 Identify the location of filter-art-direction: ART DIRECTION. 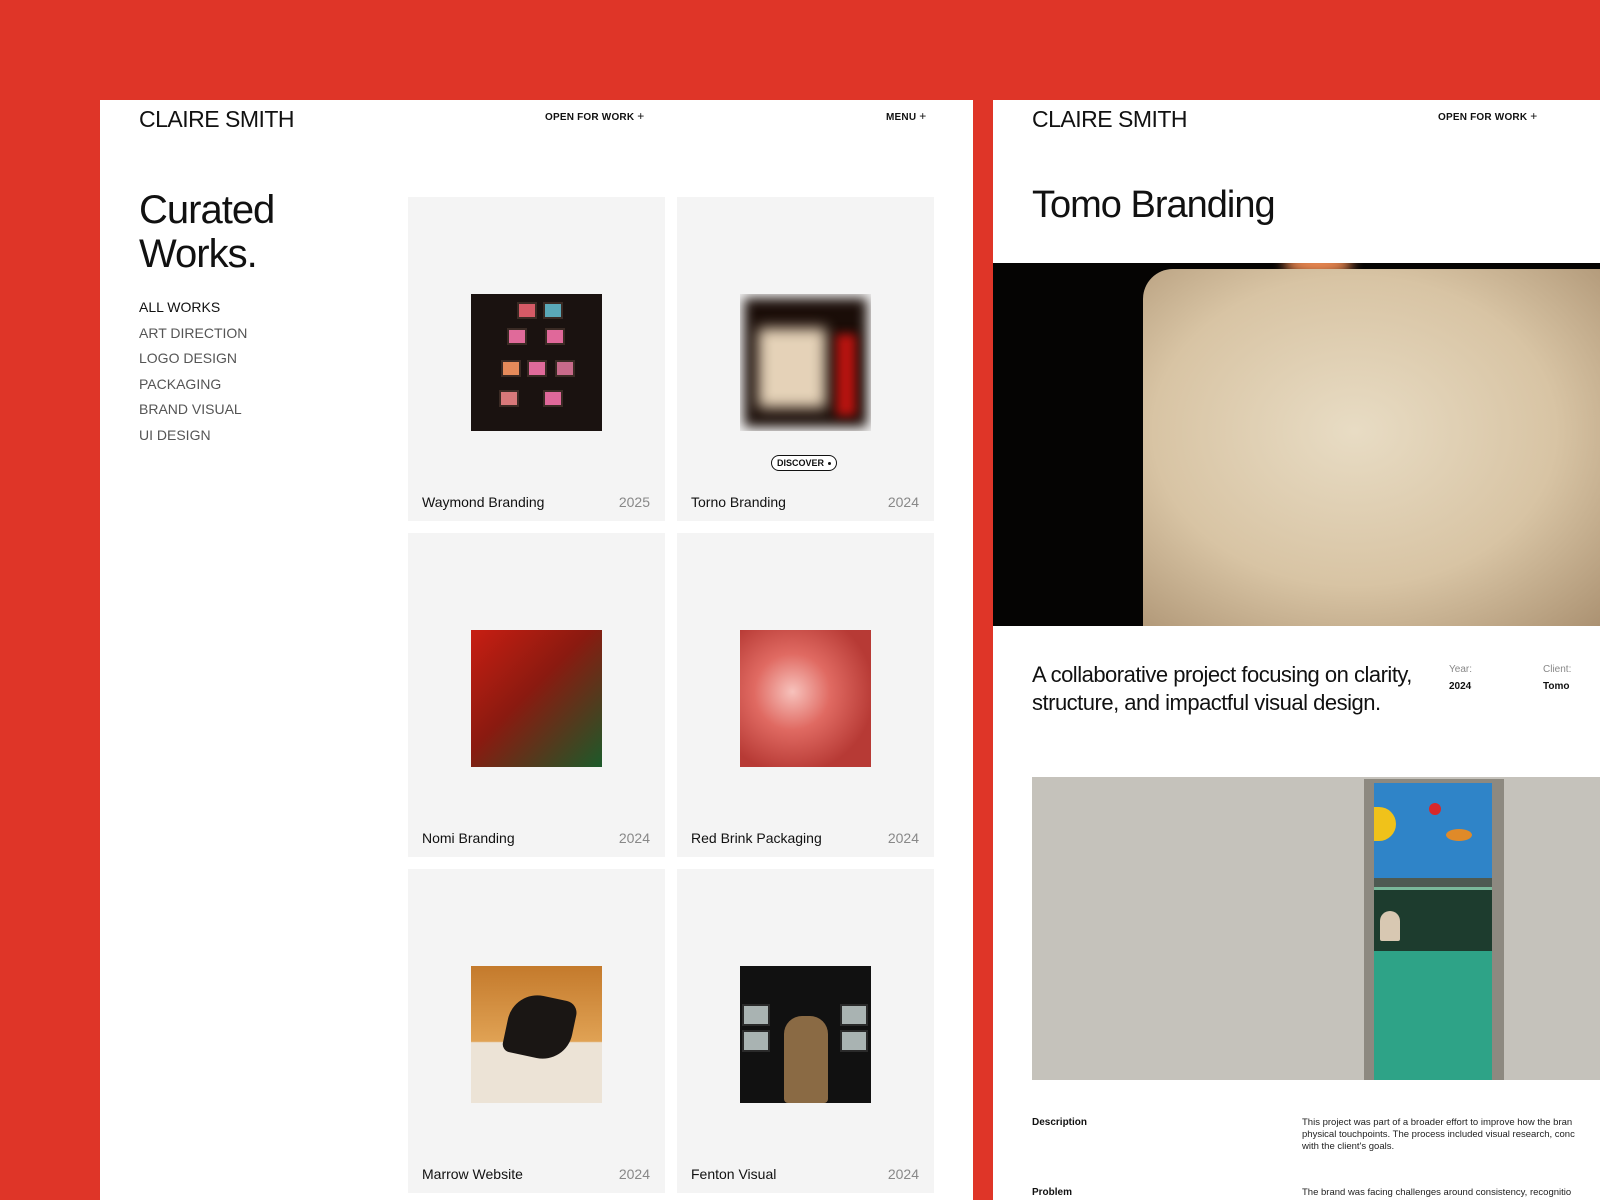
(193, 338).